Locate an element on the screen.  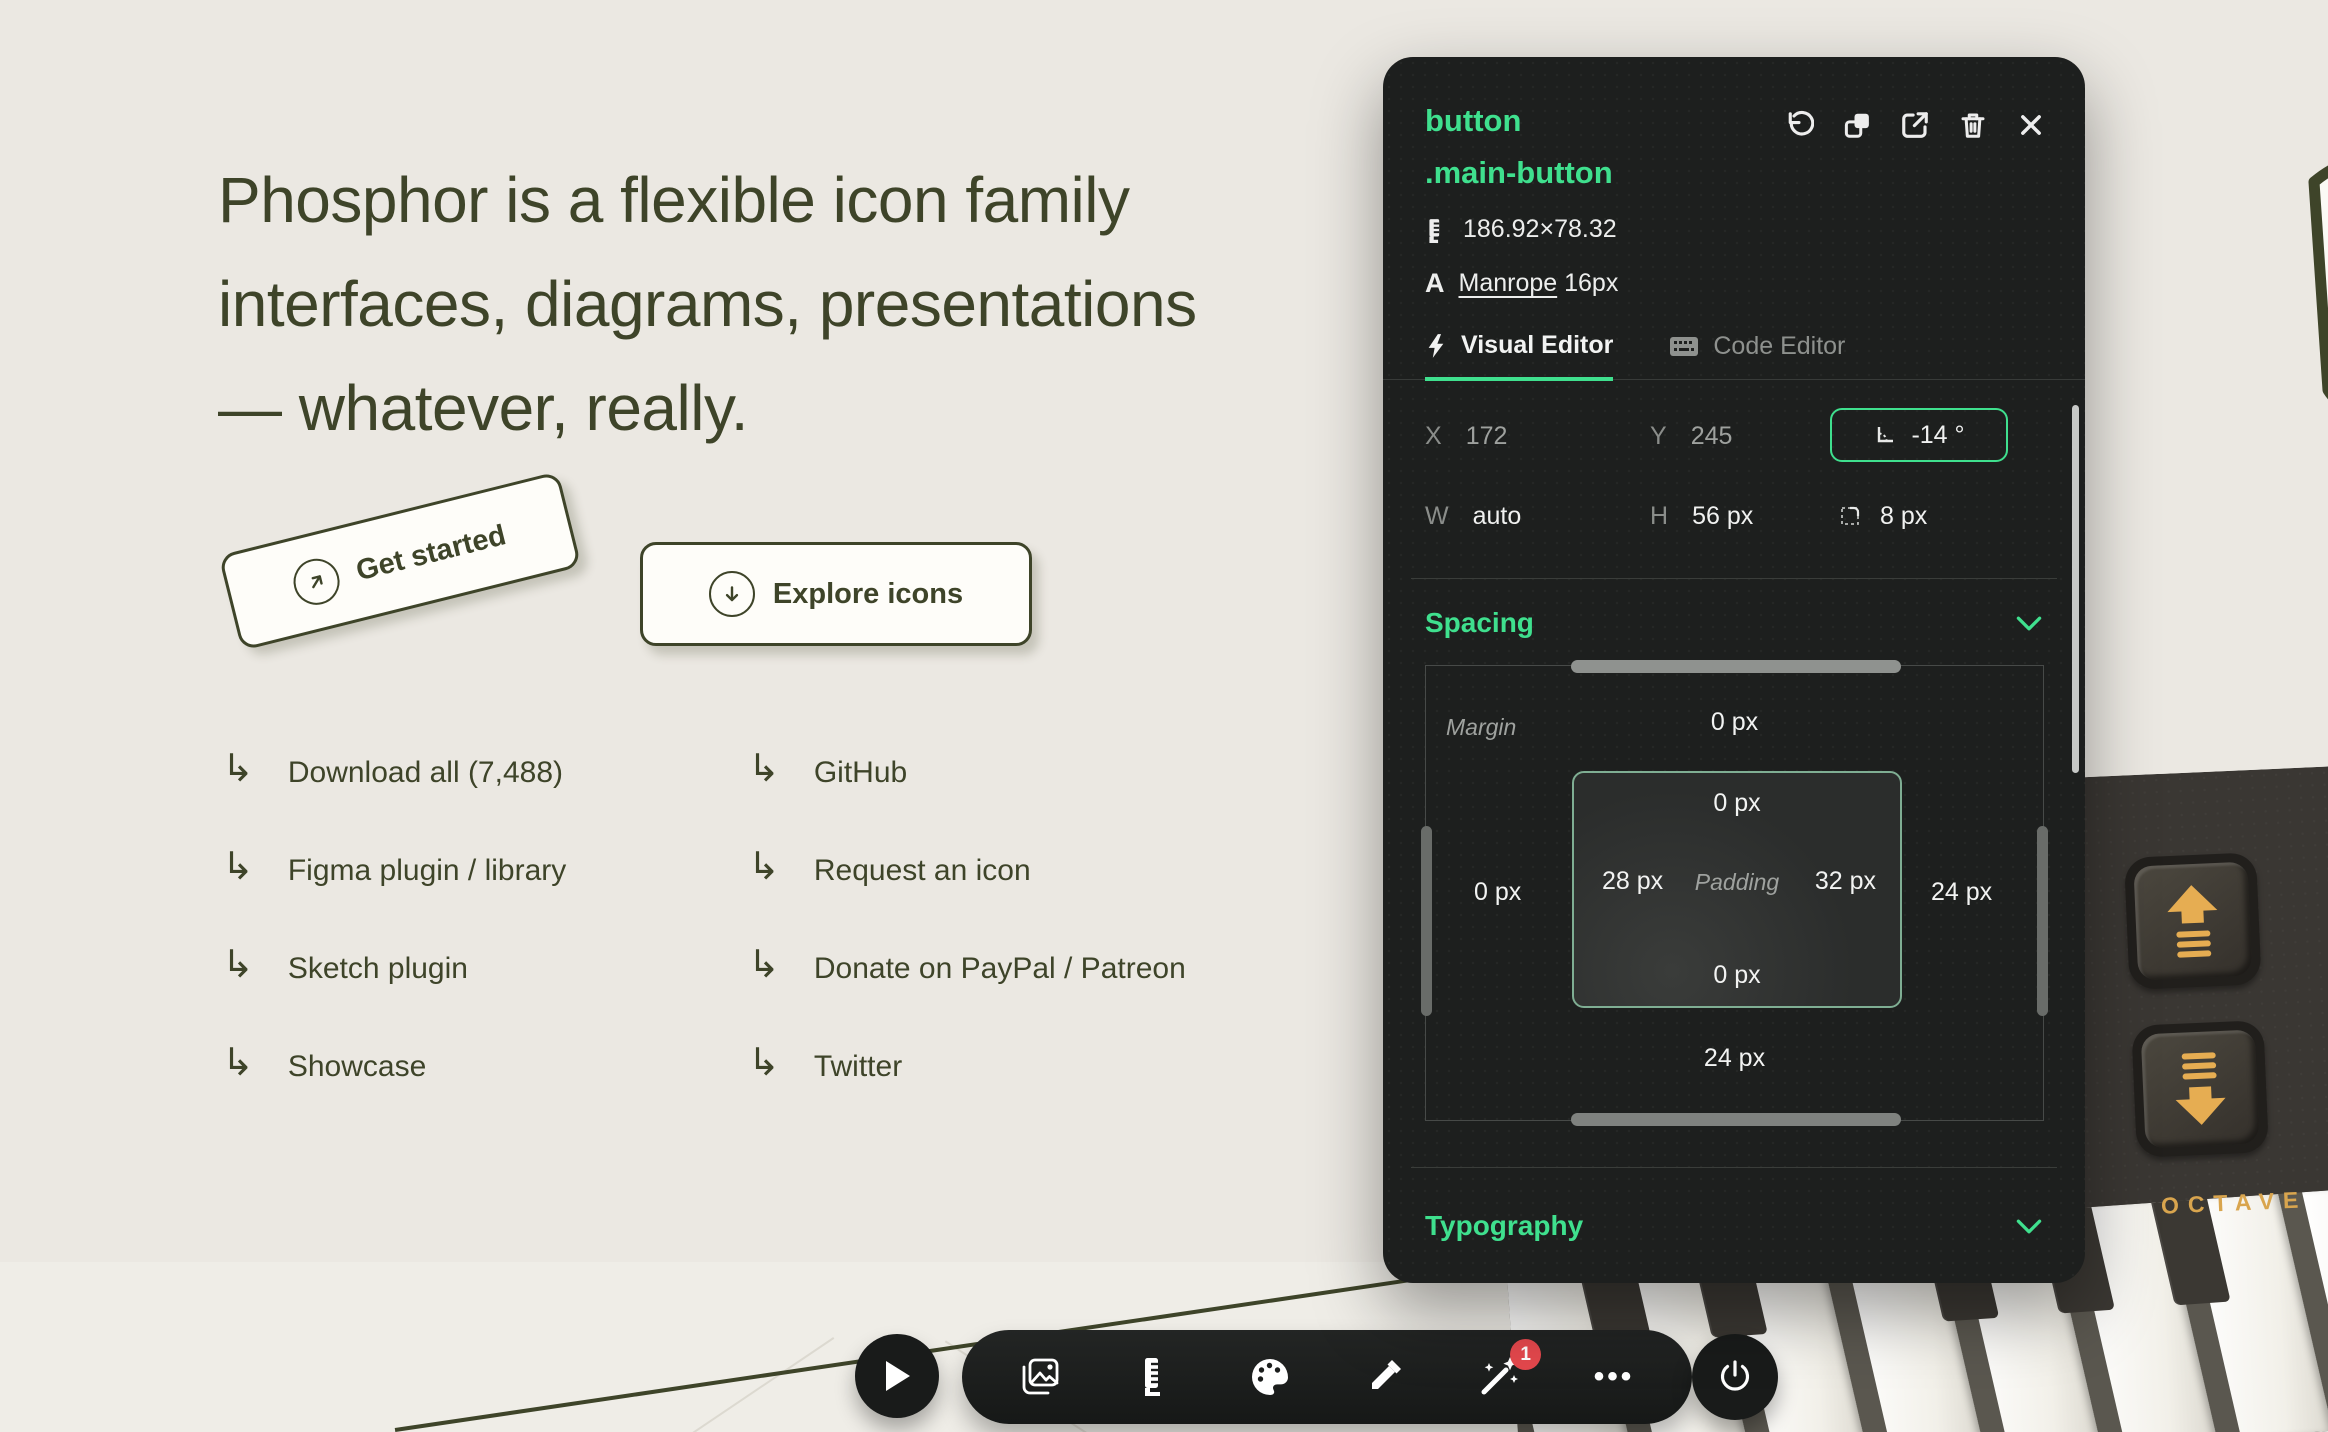
palette-icon is located at coordinates (1269, 1377).